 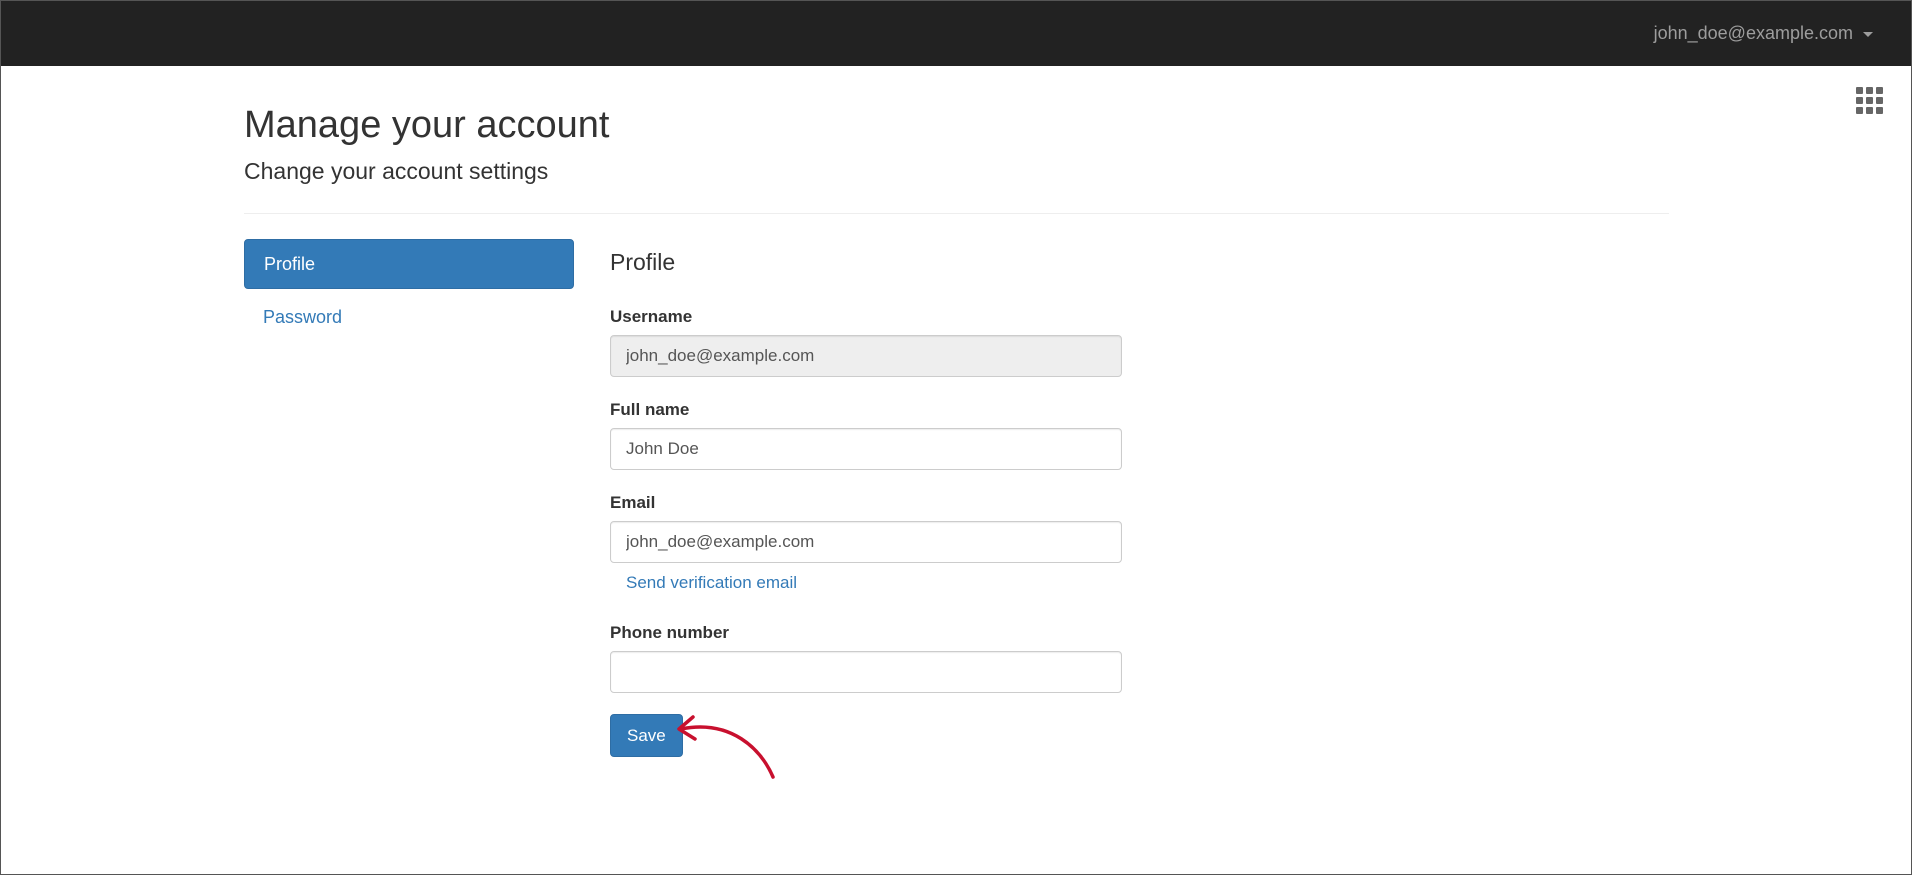 I want to click on phone-number-field, so click(x=866, y=672).